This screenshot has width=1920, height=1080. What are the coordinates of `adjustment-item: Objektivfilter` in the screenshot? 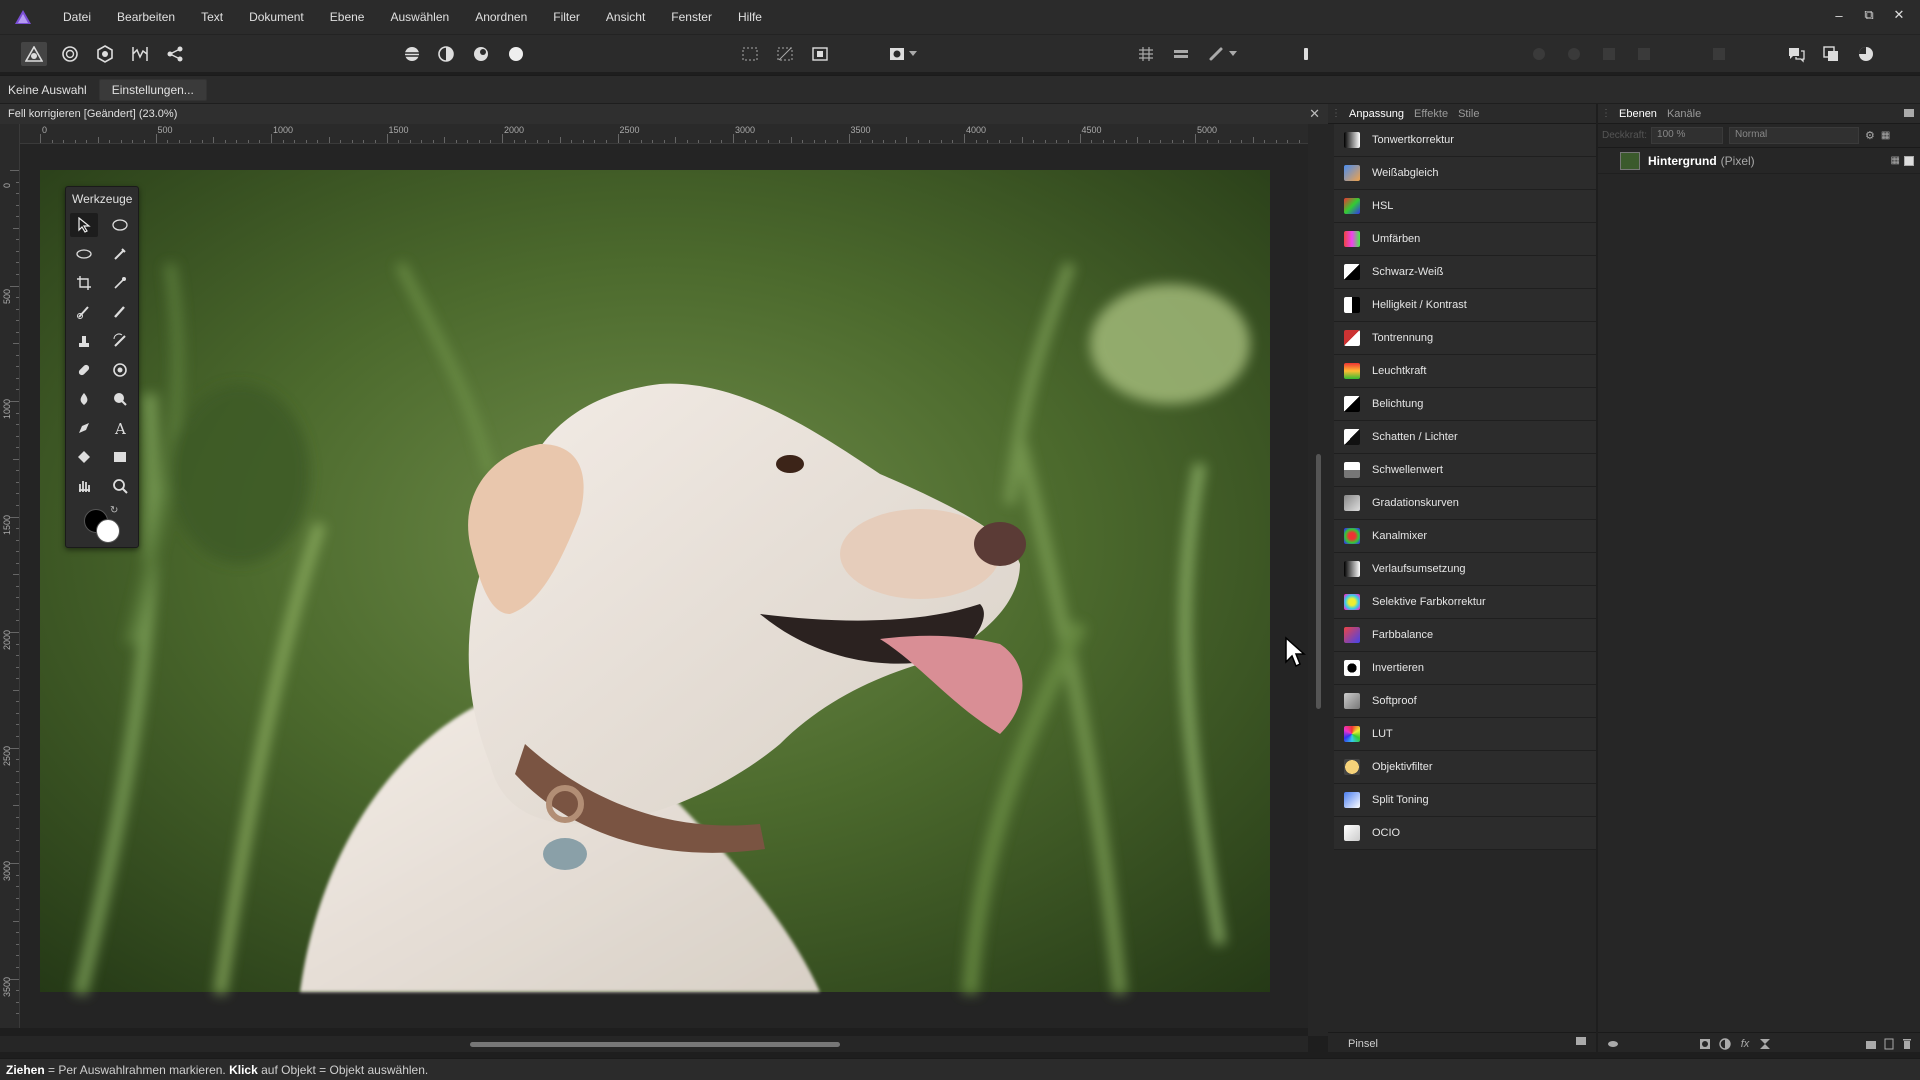 It's located at (1465, 767).